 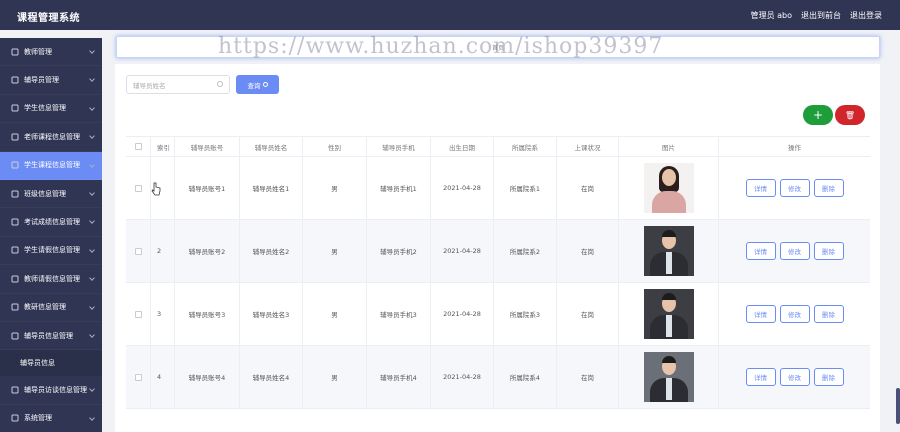 I want to click on lock-icon, so click(x=15, y=279).